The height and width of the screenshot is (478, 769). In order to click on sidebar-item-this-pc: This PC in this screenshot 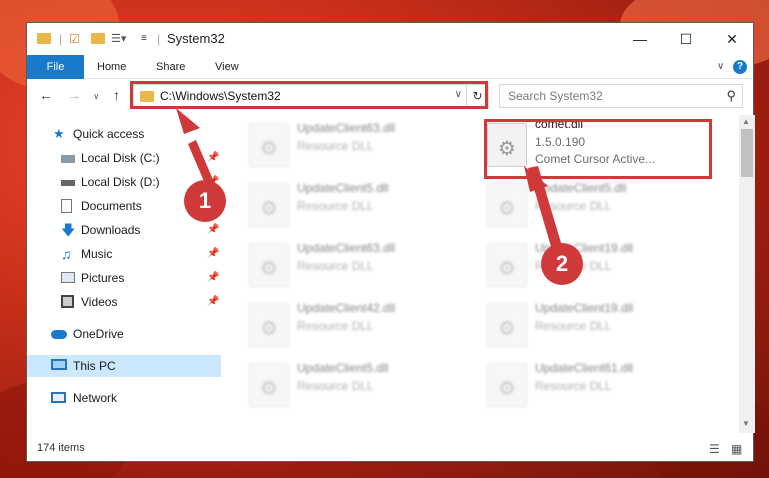, I will do `click(124, 366)`.